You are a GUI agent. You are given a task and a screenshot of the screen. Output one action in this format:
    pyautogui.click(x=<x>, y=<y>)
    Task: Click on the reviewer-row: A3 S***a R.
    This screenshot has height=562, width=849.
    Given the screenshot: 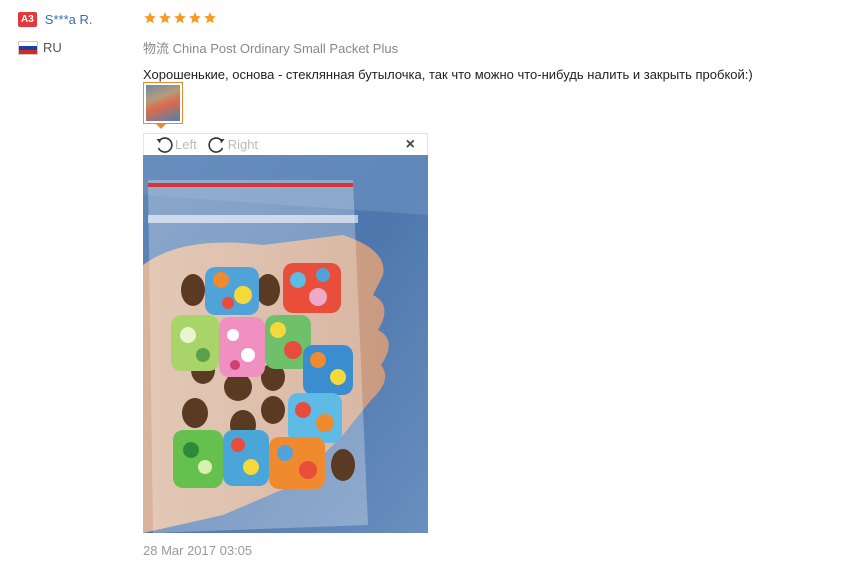 What is the action you would take?
    pyautogui.click(x=78, y=19)
    